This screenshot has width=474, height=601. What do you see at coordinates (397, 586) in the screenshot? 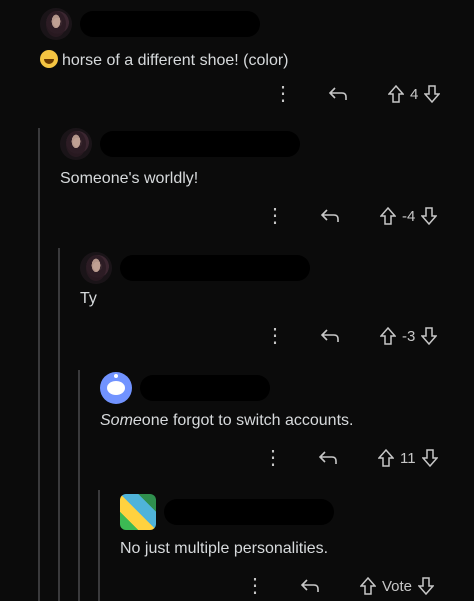
I see `vote-label: Vote` at bounding box center [397, 586].